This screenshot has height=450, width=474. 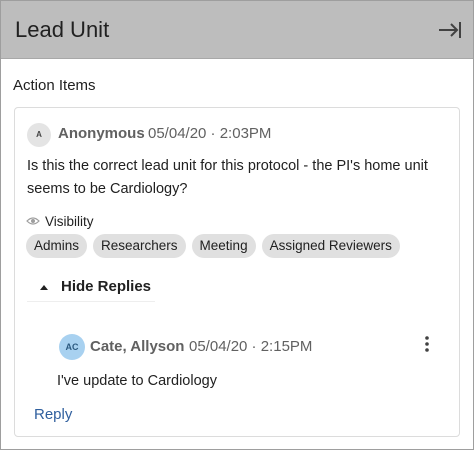 What do you see at coordinates (101, 133) in the screenshot?
I see `comment-author: Anonymous` at bounding box center [101, 133].